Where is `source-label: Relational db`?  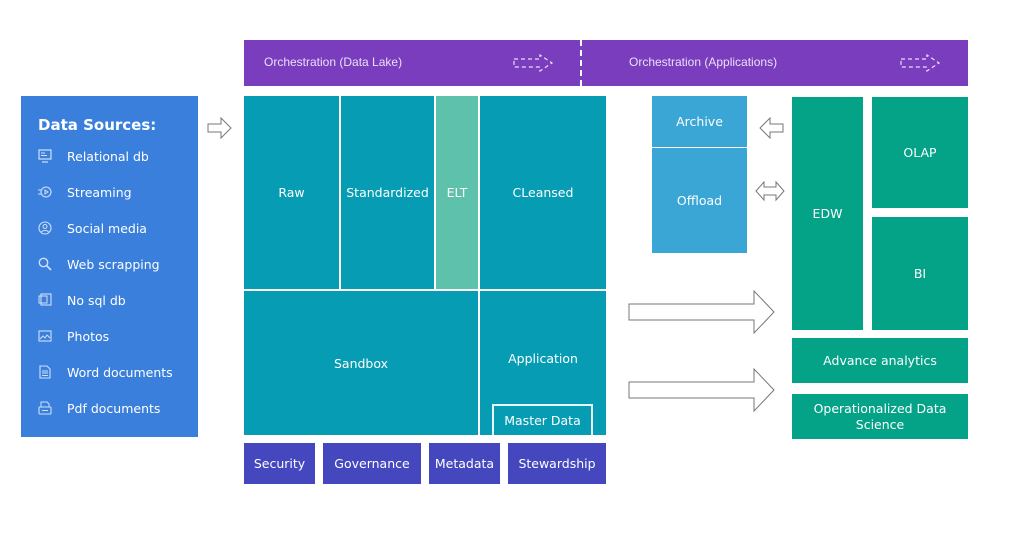 source-label: Relational db is located at coordinates (108, 156).